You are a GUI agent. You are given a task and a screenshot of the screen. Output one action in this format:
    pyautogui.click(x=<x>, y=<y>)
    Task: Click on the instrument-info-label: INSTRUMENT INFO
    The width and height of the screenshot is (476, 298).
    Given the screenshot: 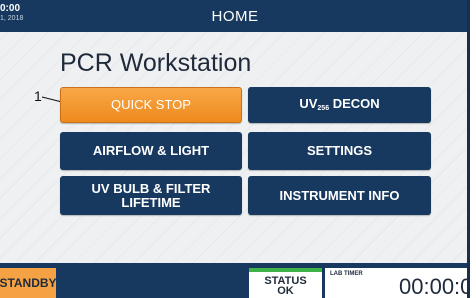 What is the action you would take?
    pyautogui.click(x=339, y=195)
    